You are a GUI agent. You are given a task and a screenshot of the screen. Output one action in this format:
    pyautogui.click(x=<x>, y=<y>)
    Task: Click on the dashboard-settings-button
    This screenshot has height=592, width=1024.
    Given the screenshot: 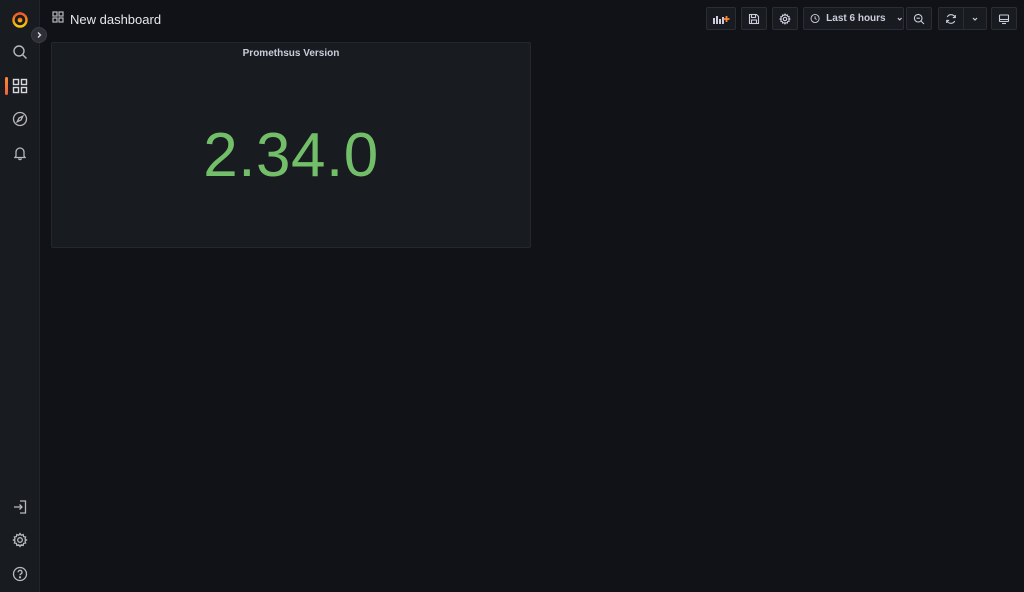 What is the action you would take?
    pyautogui.click(x=785, y=18)
    